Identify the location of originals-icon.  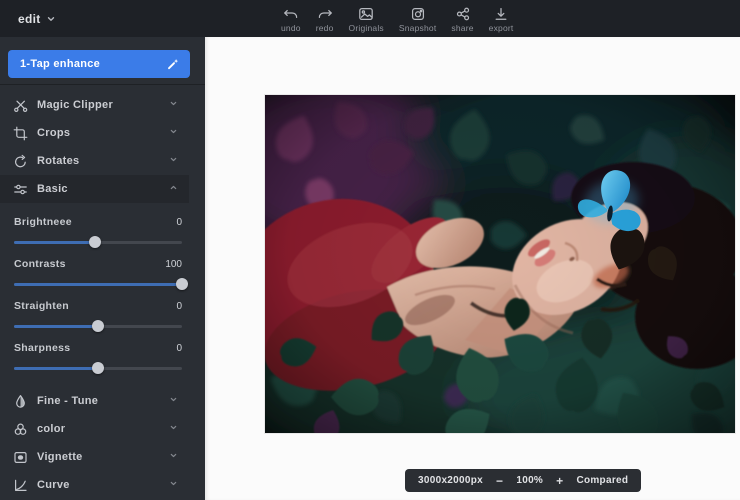
(366, 14).